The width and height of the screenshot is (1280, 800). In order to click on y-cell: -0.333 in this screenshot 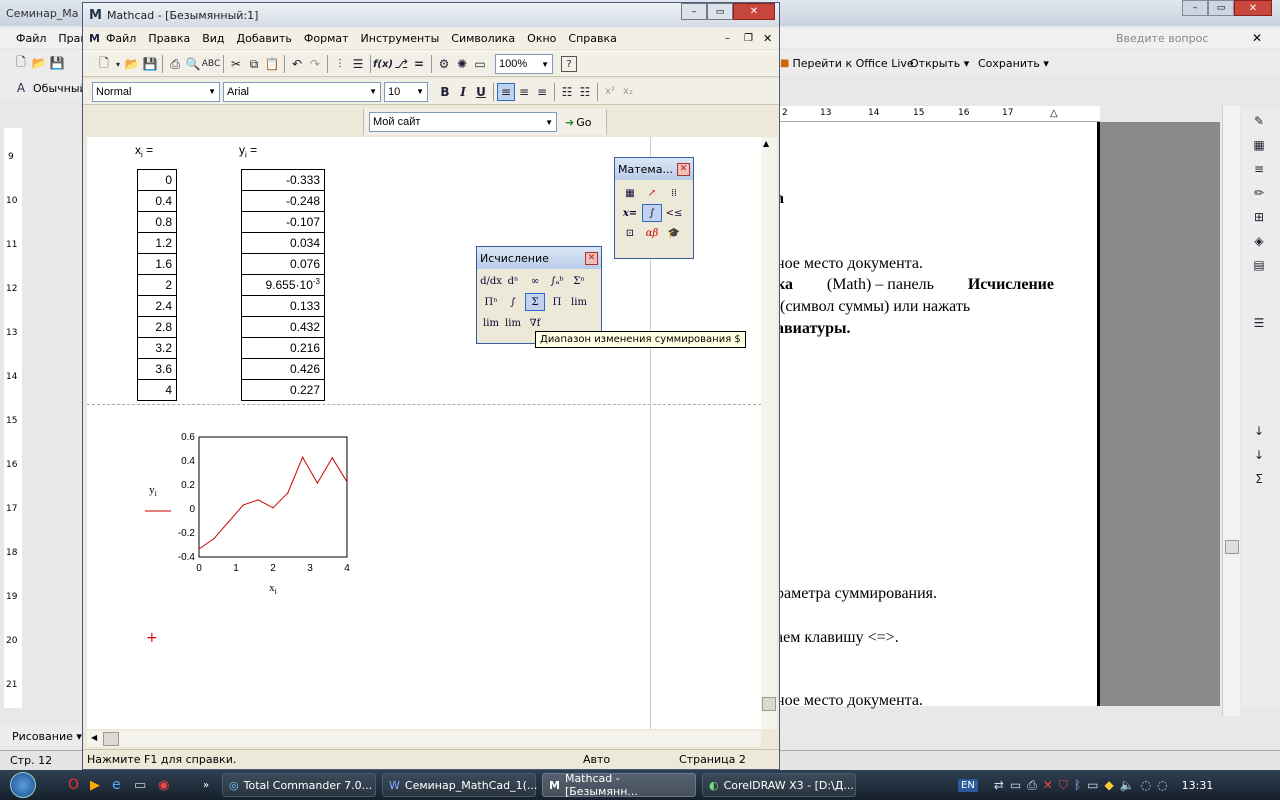, I will do `click(283, 179)`.